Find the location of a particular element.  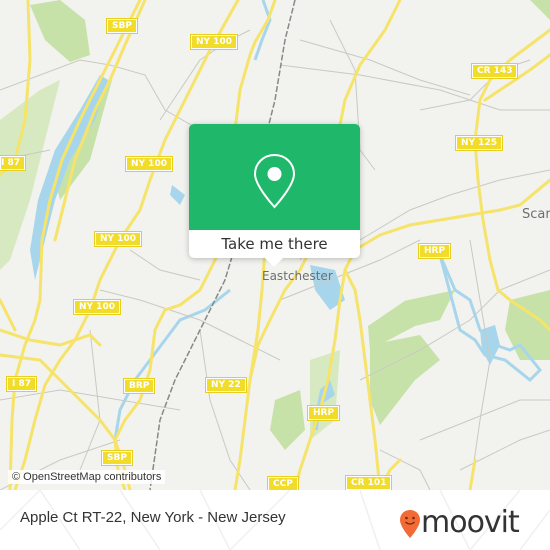

road-label-cr-101: CR 101 is located at coordinates (368, 482).